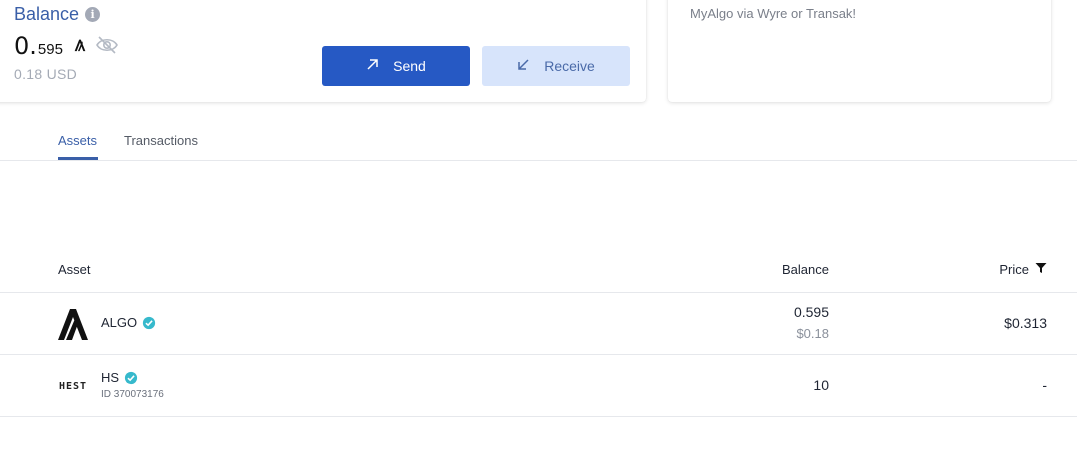 The image size is (1077, 462). Describe the element at coordinates (523, 66) in the screenshot. I see `arrow-down-left-icon` at that location.